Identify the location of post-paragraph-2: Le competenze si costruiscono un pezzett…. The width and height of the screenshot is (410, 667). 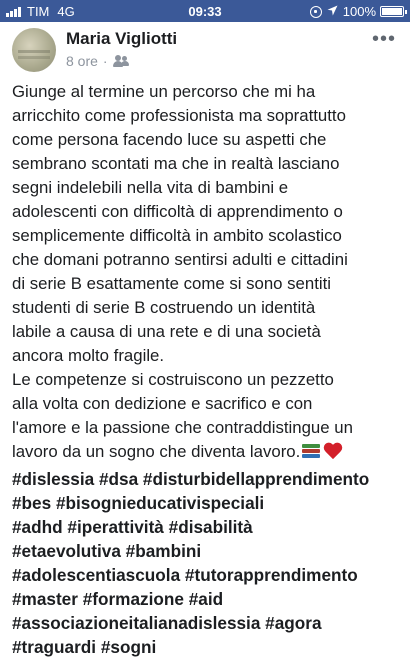
(209, 417).